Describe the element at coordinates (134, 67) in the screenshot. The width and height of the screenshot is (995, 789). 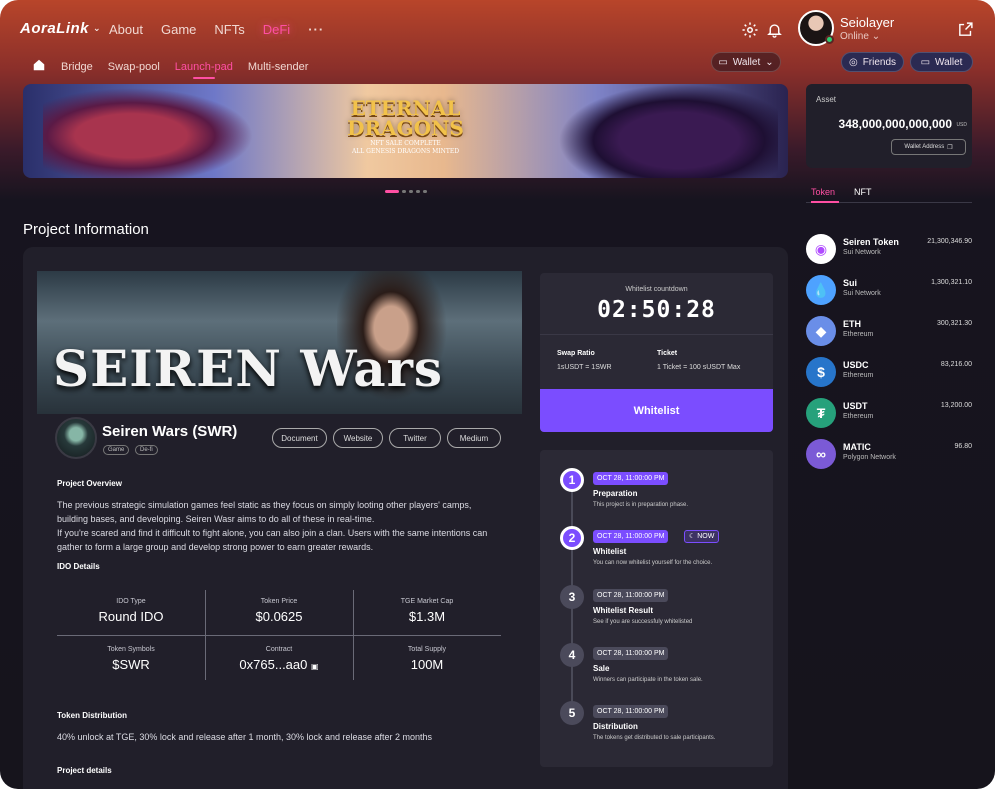
I see `subnav-item-swap-pool: Swap-pool` at that location.